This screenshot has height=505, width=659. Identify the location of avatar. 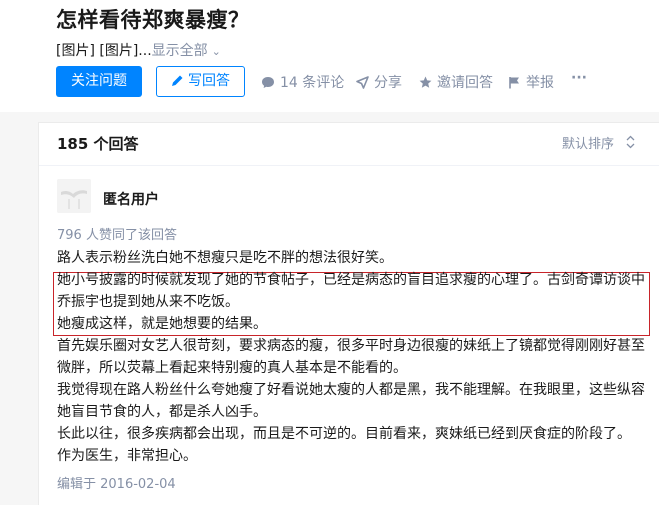
(74, 196).